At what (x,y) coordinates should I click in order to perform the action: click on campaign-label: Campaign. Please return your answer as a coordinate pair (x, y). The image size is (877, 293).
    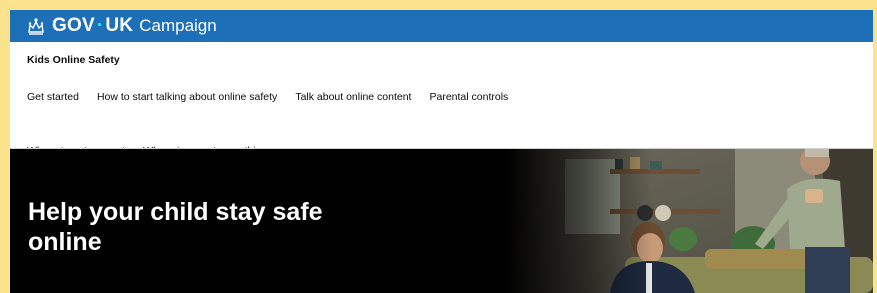
    Looking at the image, I should click on (178, 25).